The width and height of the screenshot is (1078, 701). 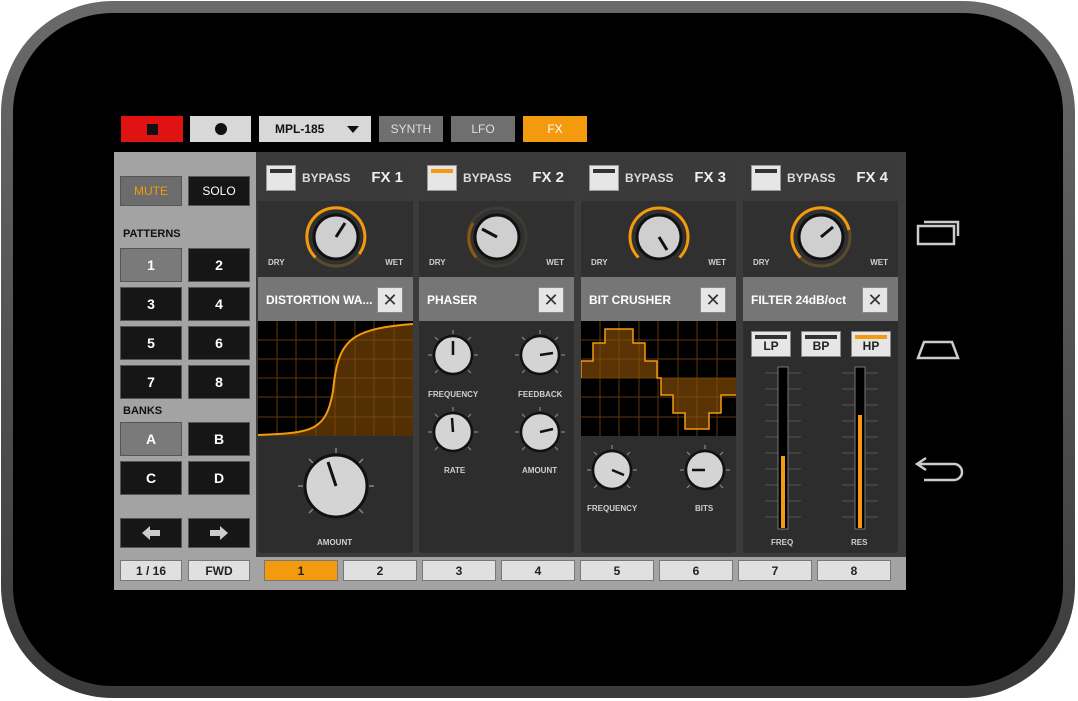 I want to click on page-button-6: 6, so click(x=696, y=570).